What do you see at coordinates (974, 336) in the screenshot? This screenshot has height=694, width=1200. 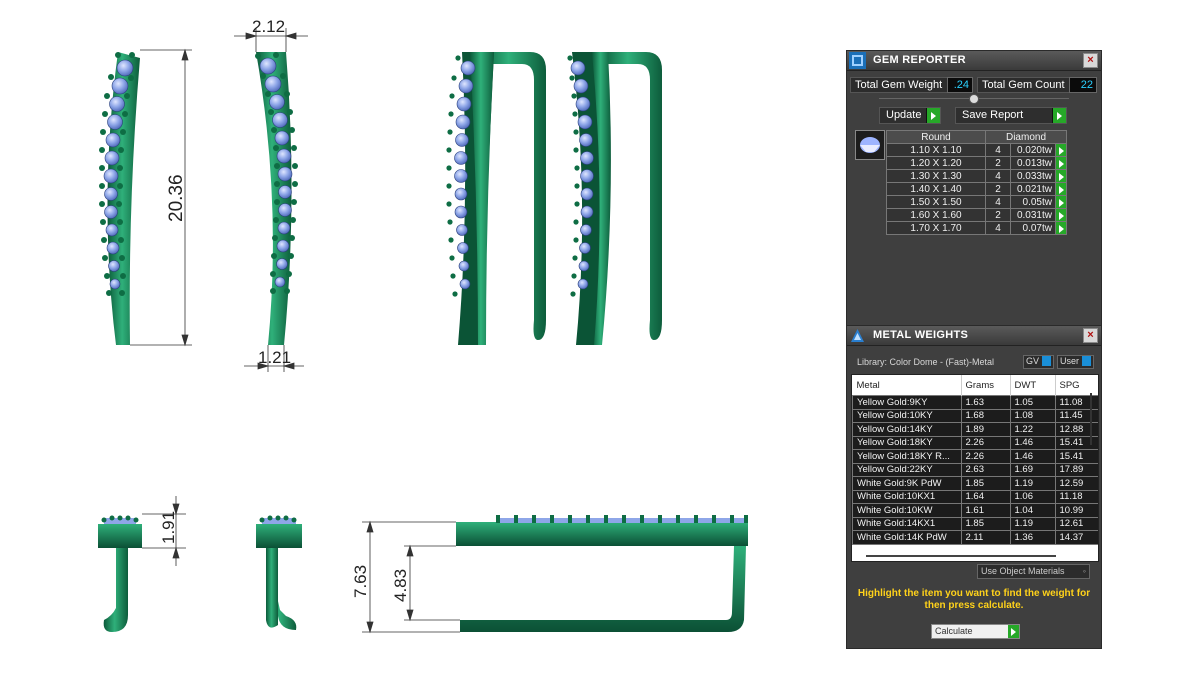 I see `metal-weights-titlebar: METAL WEIGHTS ×` at bounding box center [974, 336].